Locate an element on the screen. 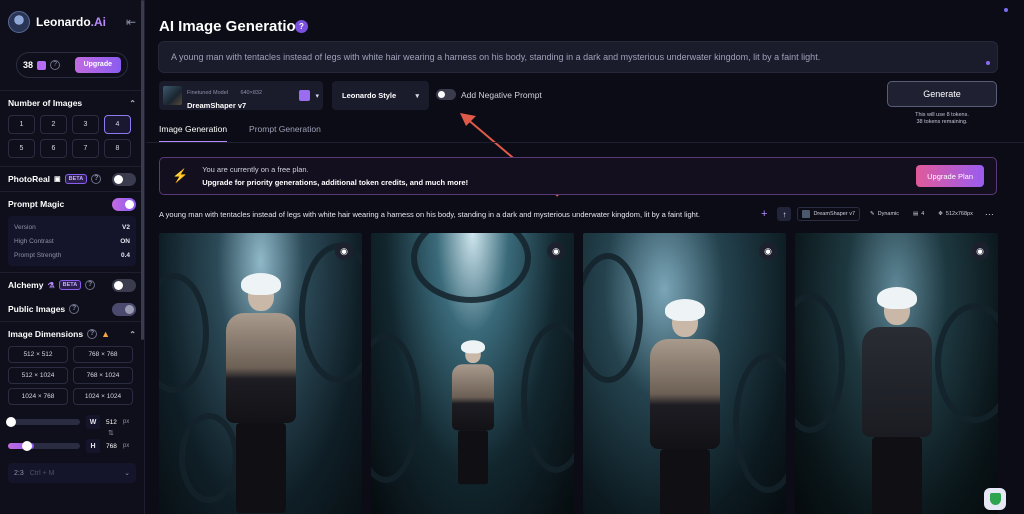 This screenshot has height=514, width=1024. generation-style: Dynamic is located at coordinates (888, 214).